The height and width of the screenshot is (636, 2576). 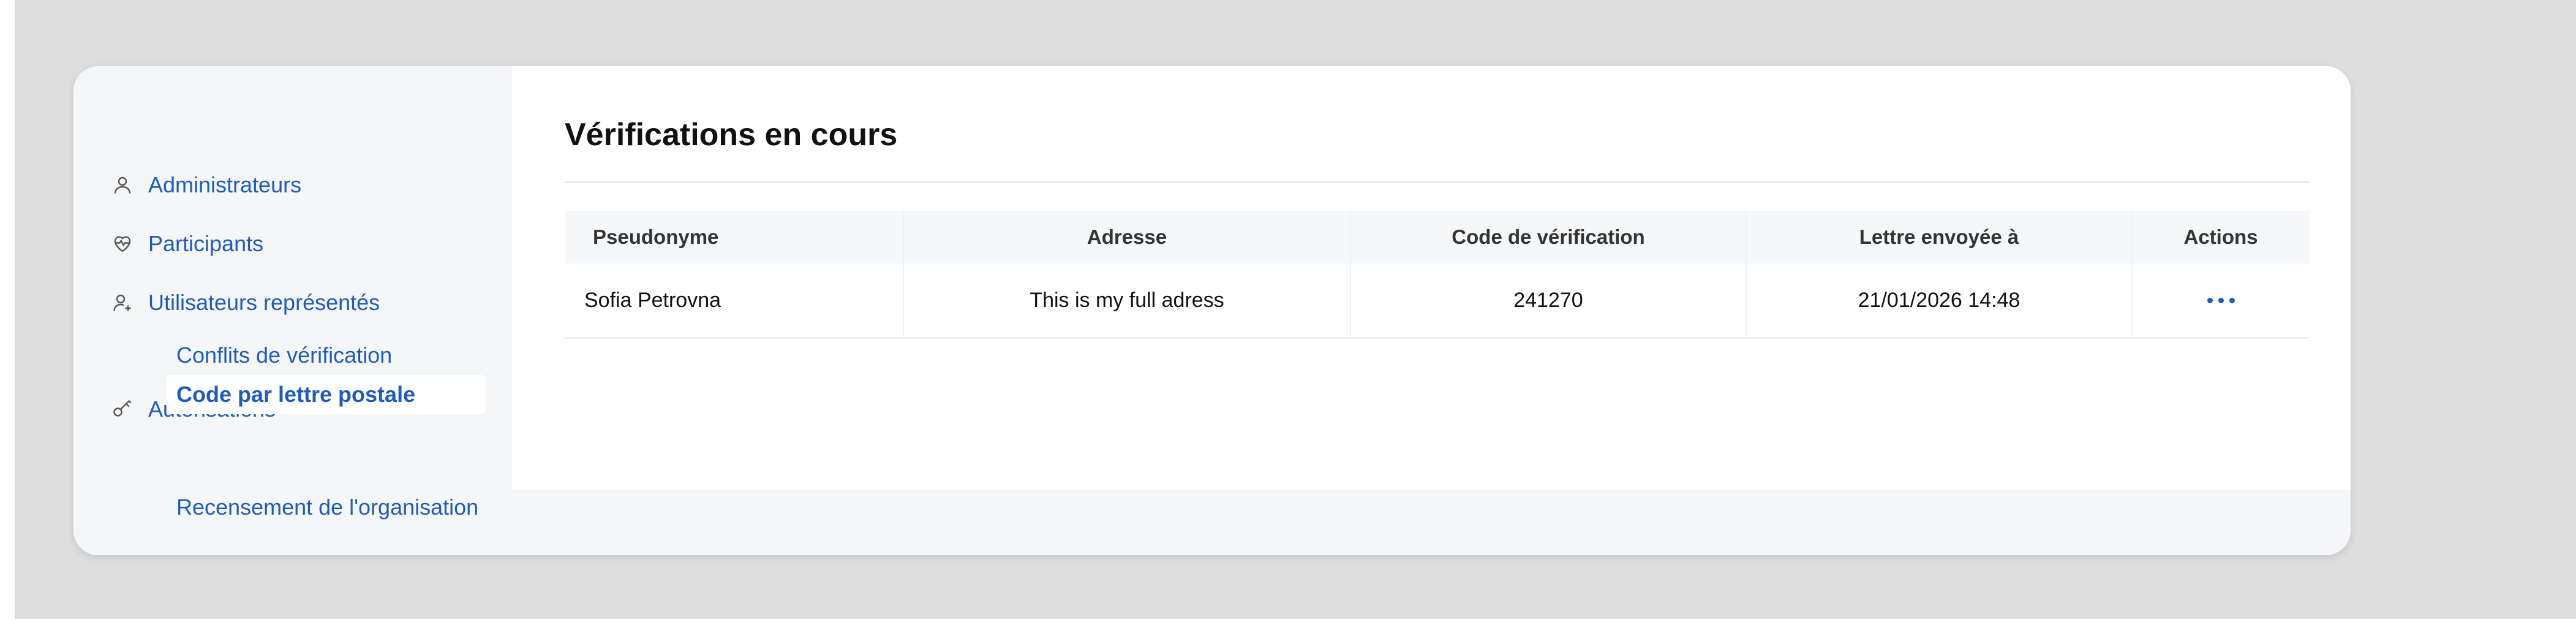 What do you see at coordinates (734, 300) in the screenshot?
I see `cell-pseudonyme: Sofia Petrovna` at bounding box center [734, 300].